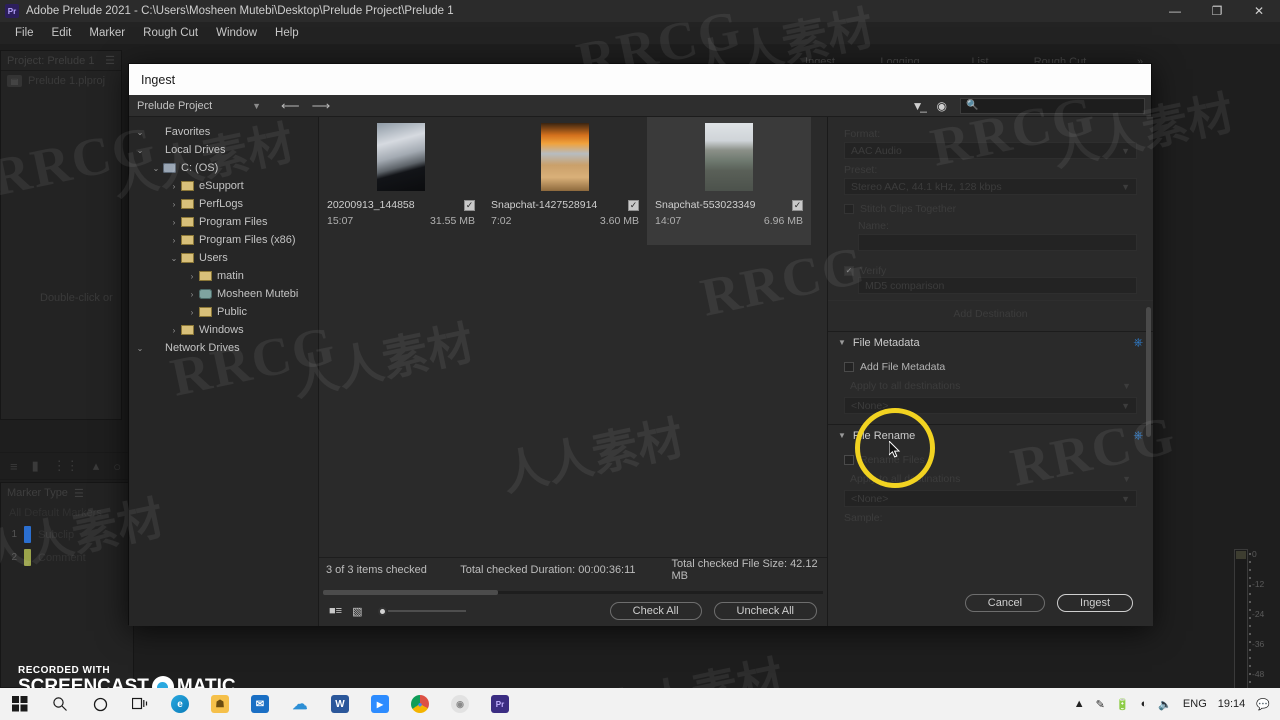 The height and width of the screenshot is (720, 1280). Describe the element at coordinates (1165, 704) in the screenshot. I see `volume-icon: 🔈` at that location.